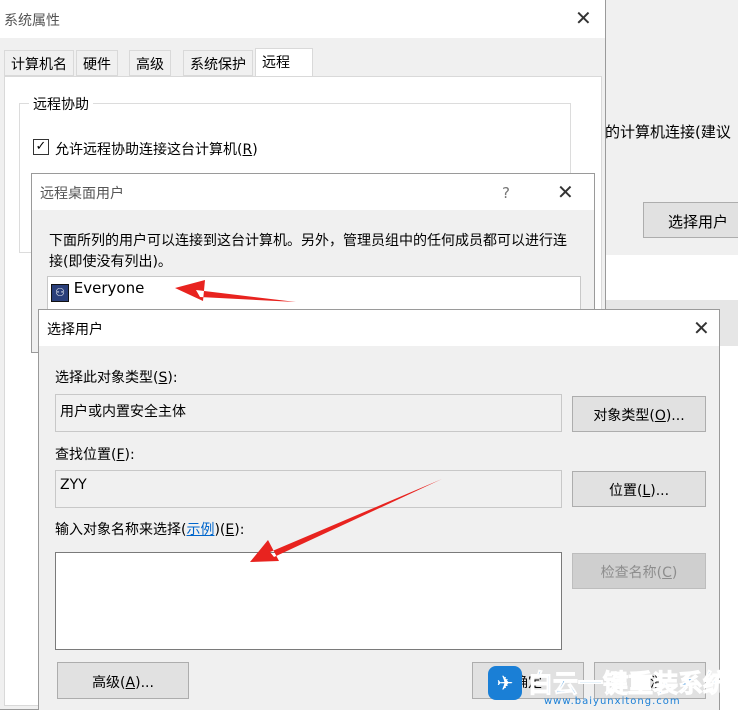 Image resolution: width=738 pixels, height=710 pixels. Describe the element at coordinates (612, 701) in the screenshot. I see `watermark-url: www.baiyunxitong.com` at that location.